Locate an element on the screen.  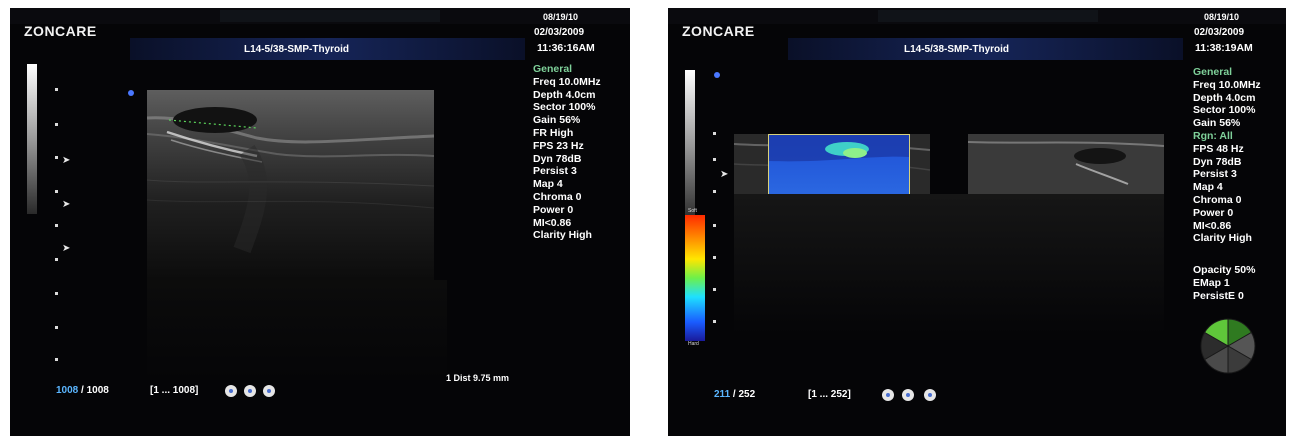
b-mode-image-right-pane is located at coordinates (1066, 164).